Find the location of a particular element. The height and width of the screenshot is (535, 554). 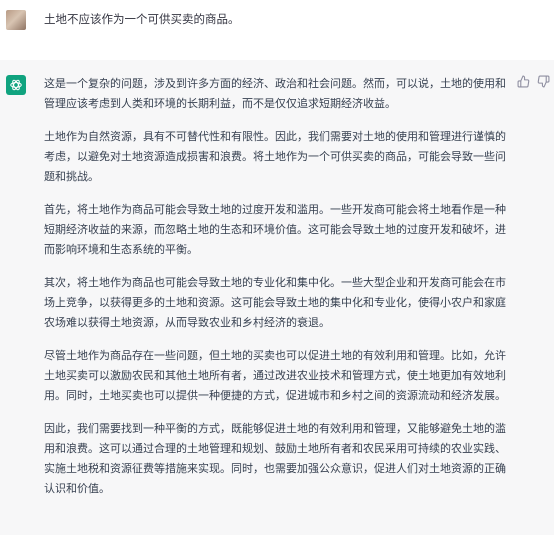

thumbs-down-icon is located at coordinates (543, 81).